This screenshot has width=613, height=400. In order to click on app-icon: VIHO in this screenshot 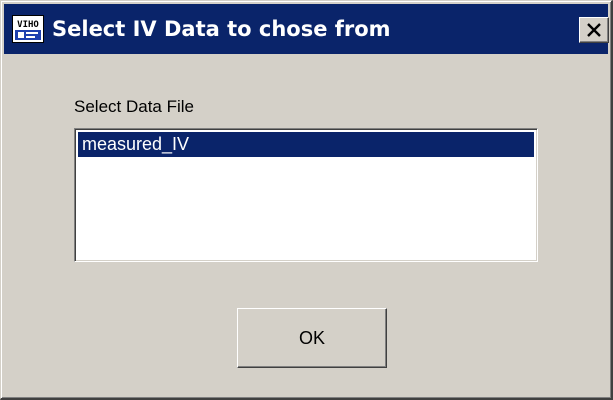, I will do `click(28, 29)`.